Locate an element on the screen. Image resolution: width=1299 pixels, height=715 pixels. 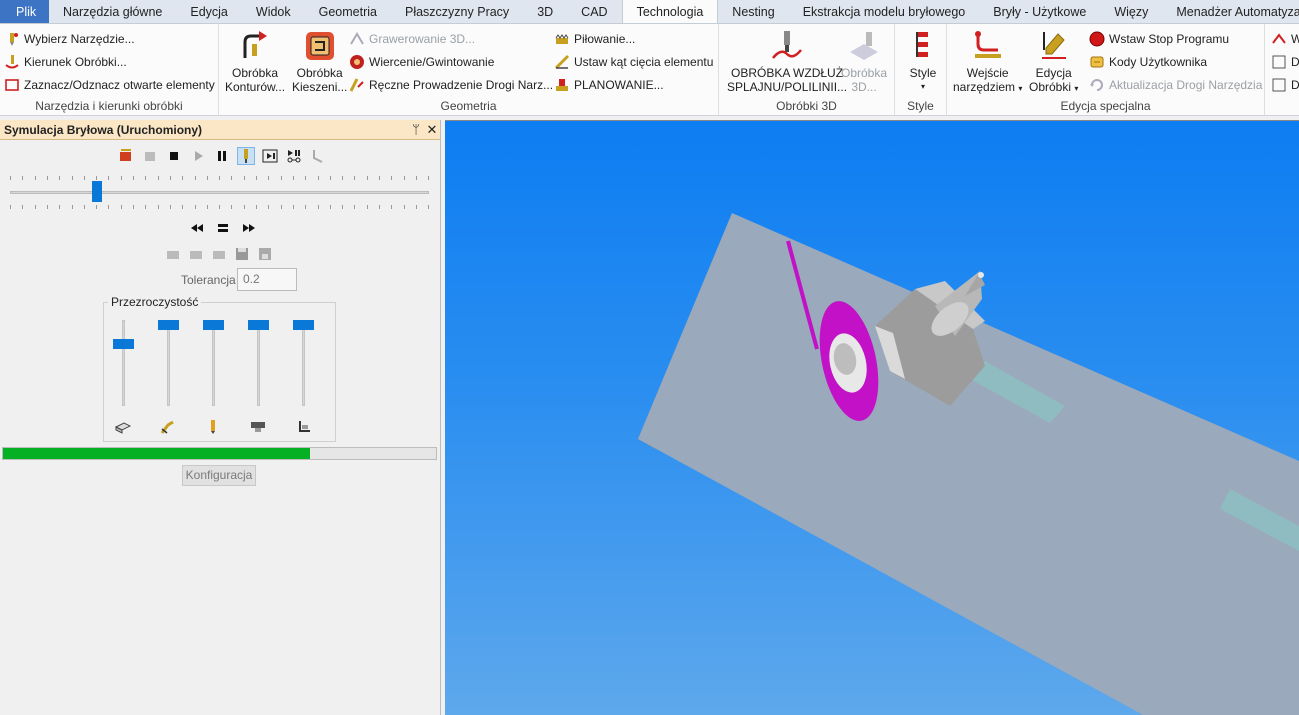
play-icon is located at coordinates (198, 156).